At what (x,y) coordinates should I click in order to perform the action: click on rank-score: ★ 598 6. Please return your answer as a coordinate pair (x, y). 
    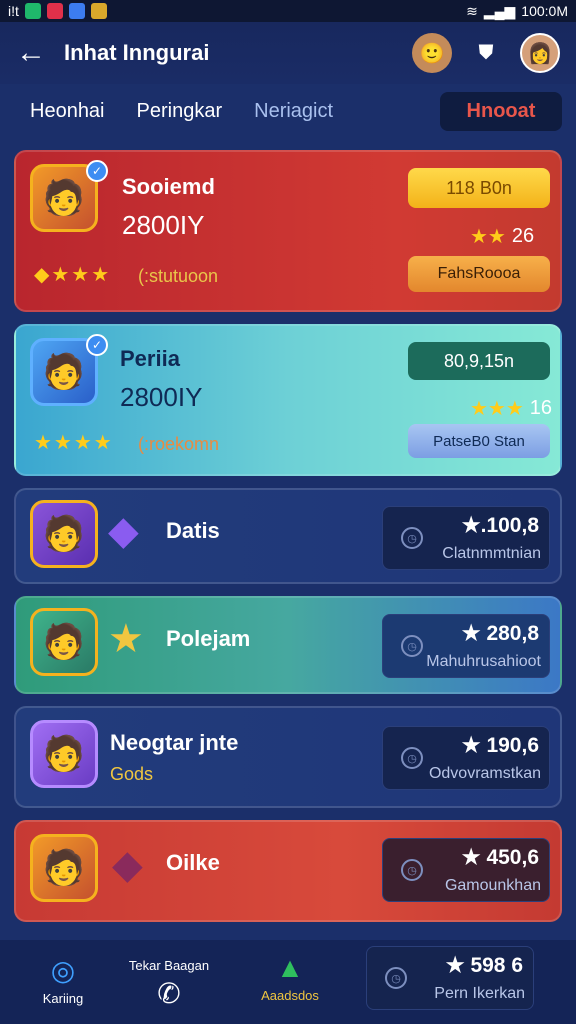
    Looking at the image, I should click on (484, 965).